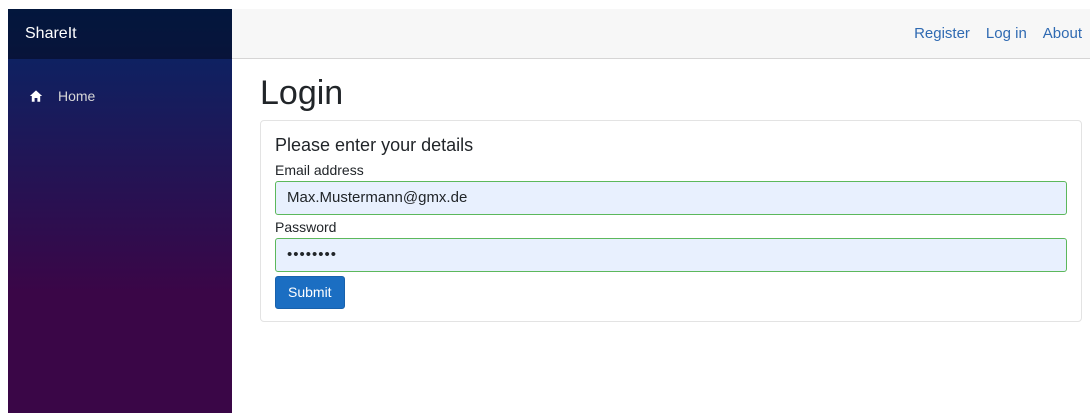 This screenshot has width=1090, height=413. Describe the element at coordinates (942, 33) in the screenshot. I see `register-link: Register` at that location.